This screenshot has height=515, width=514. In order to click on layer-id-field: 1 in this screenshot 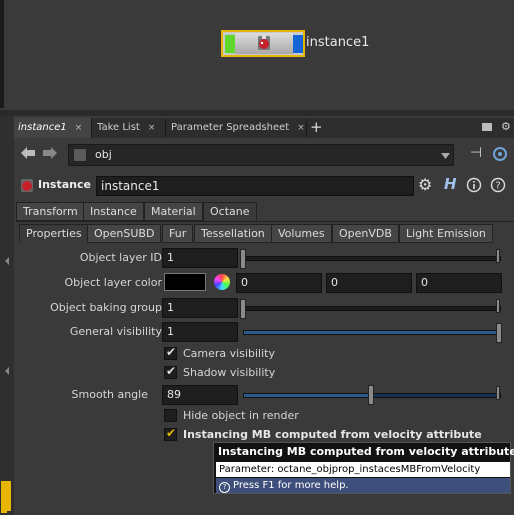, I will do `click(200, 258)`.